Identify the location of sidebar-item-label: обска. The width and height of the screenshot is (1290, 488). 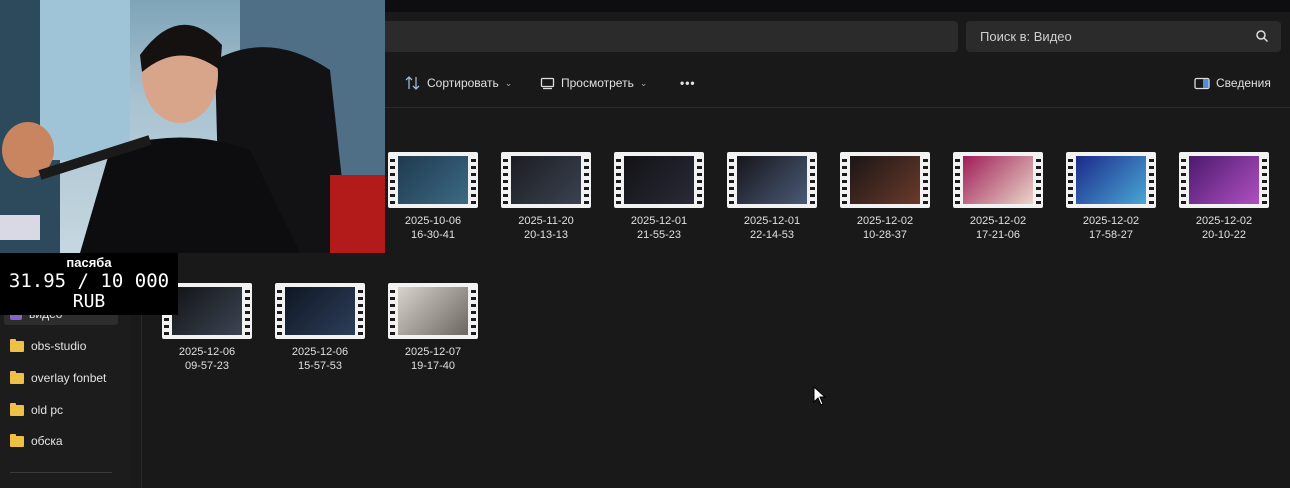
(47, 441).